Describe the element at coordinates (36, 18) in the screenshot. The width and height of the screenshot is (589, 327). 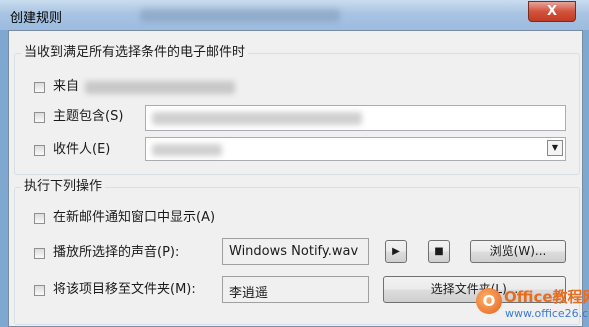
I see `window-title: 创建规则` at that location.